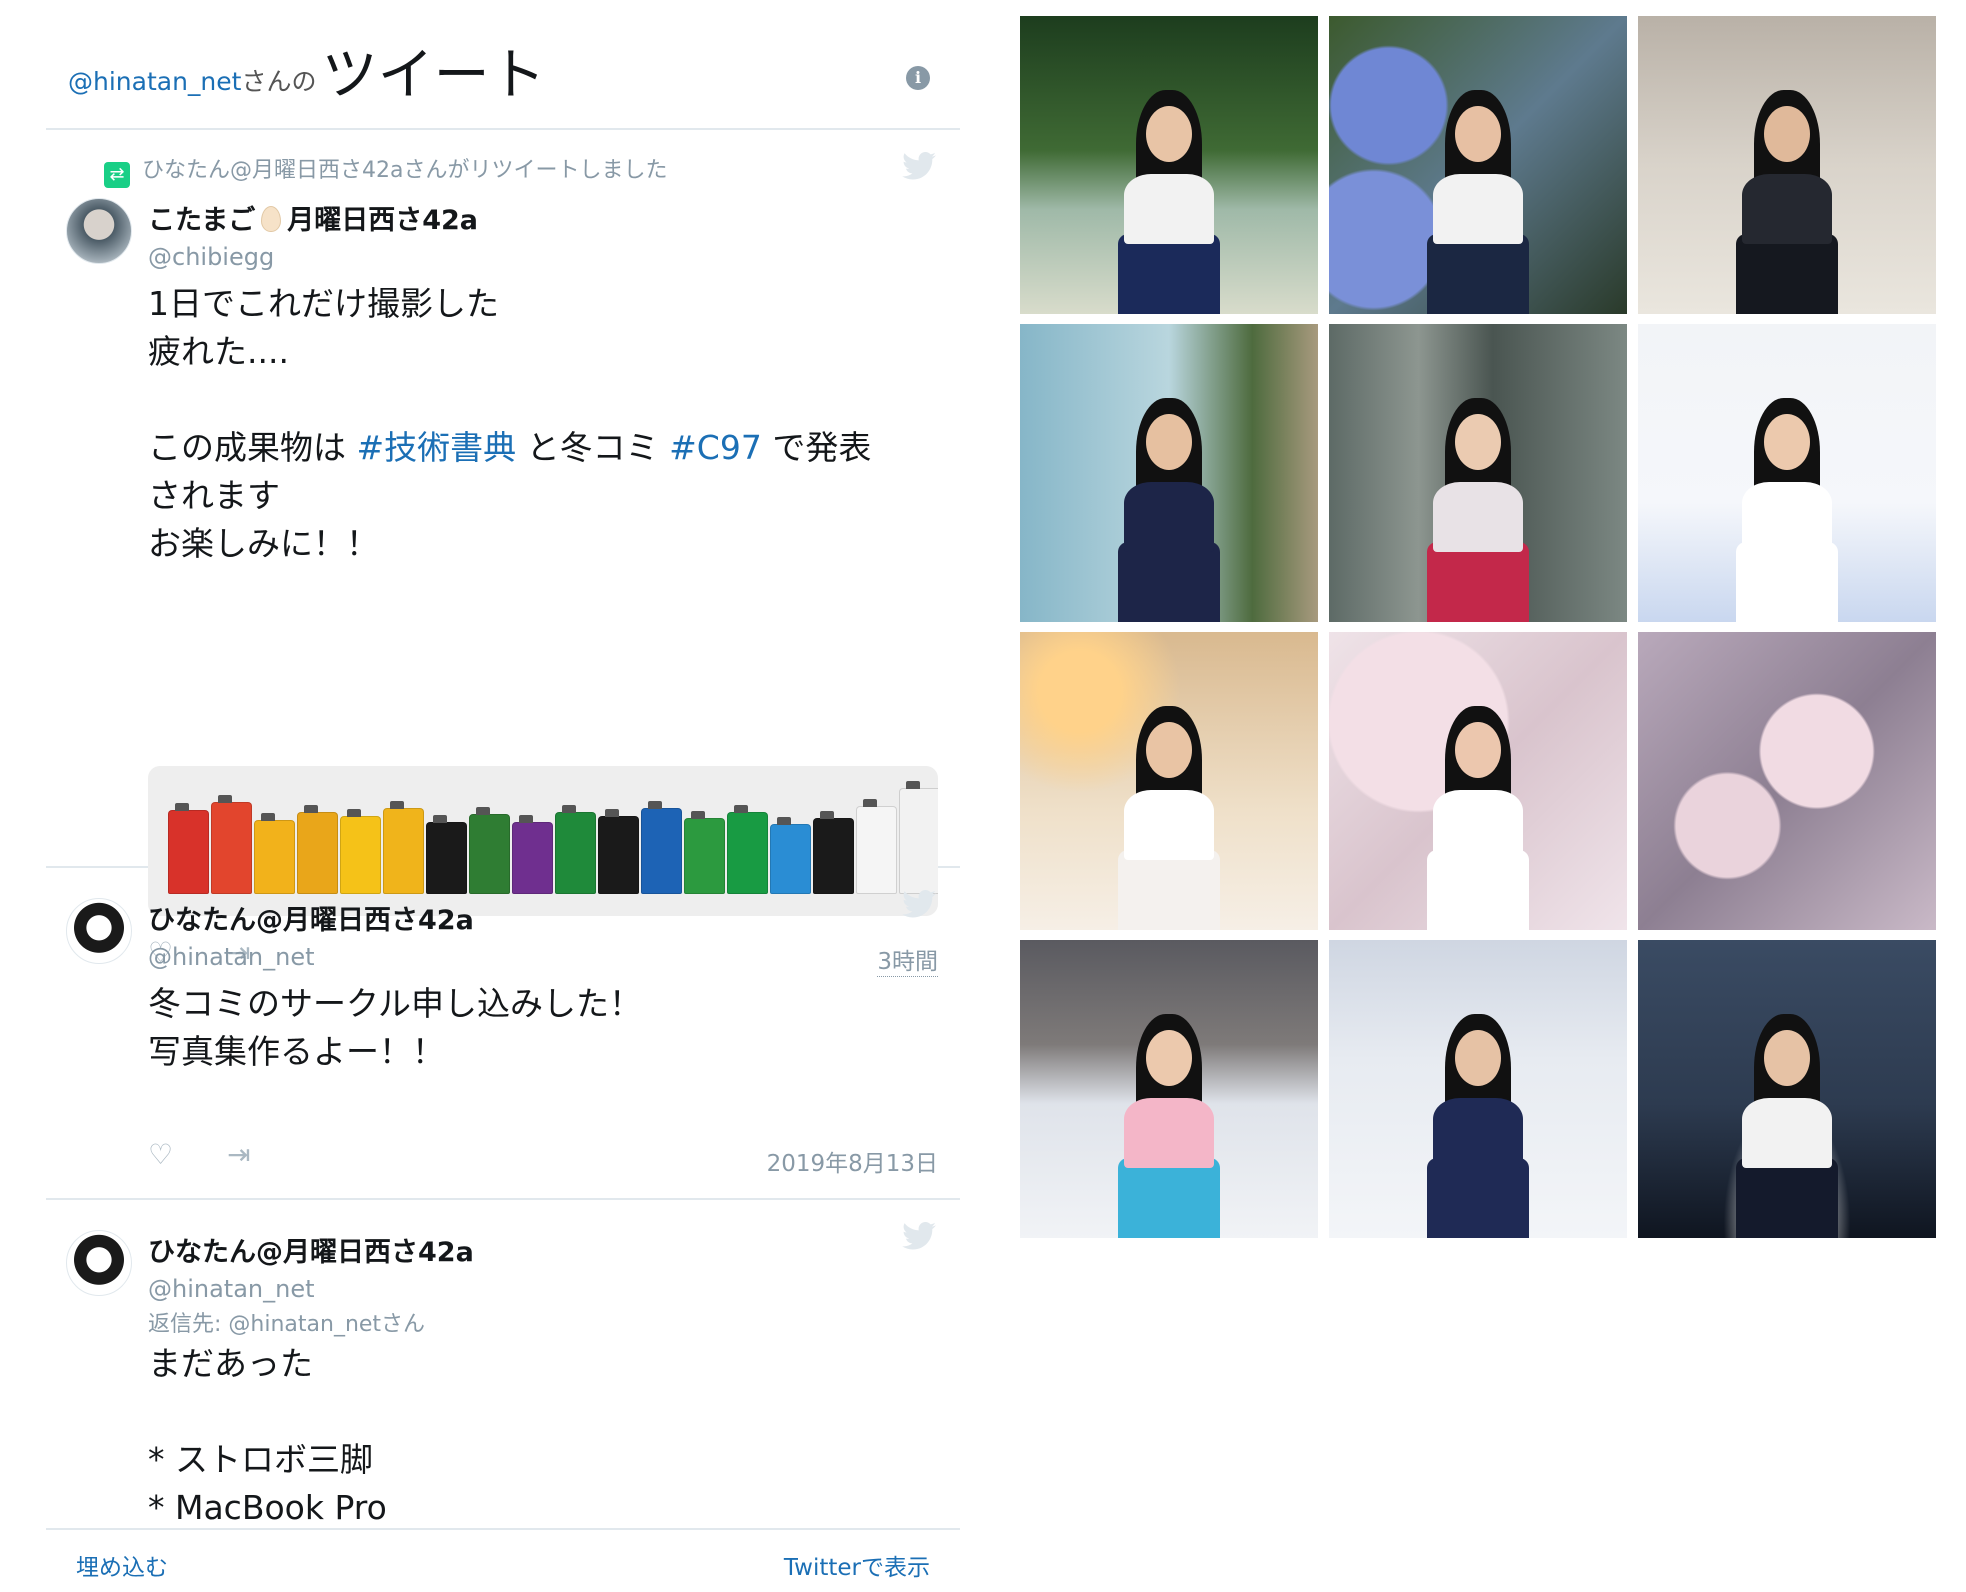 This screenshot has height=1592, width=1966. I want to click on tweet-timestamp: 2019年8月13日, so click(852, 1161).